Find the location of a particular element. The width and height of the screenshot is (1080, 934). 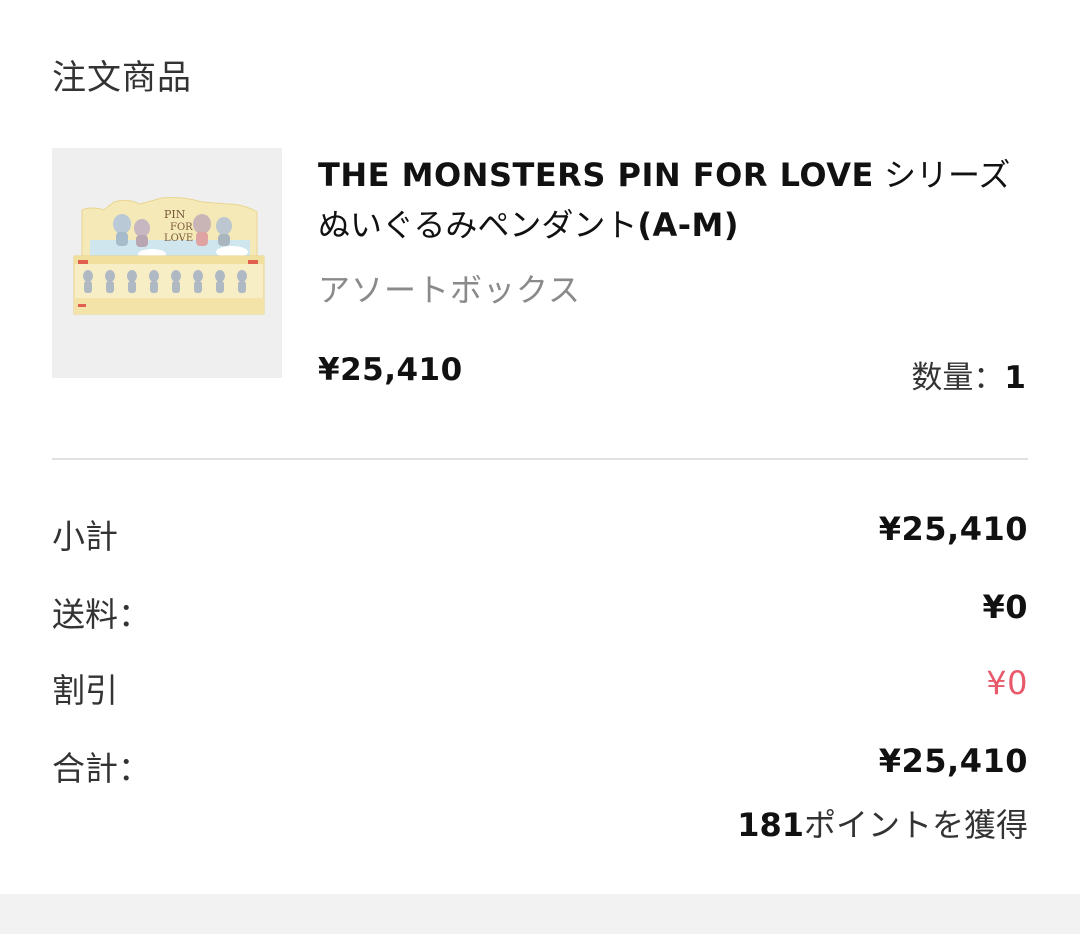

points-earned: 181ポイントを獲得 is located at coordinates (882, 823).